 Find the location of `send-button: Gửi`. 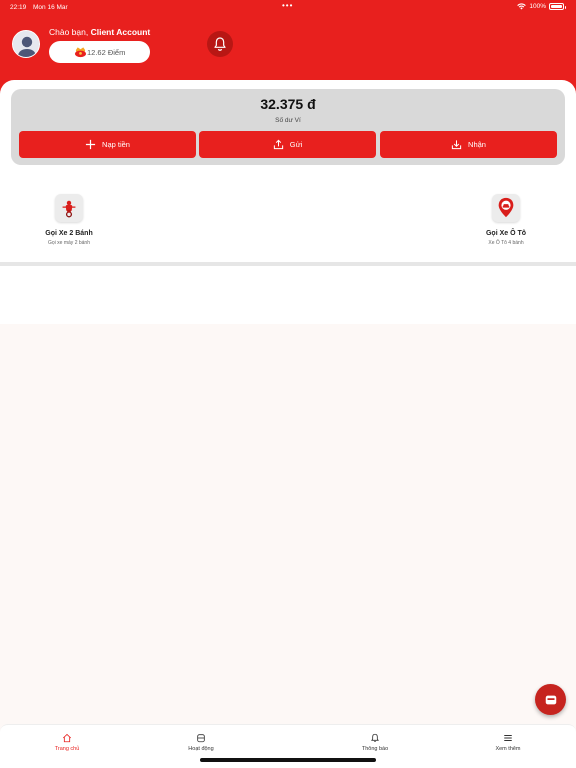

send-button: Gửi is located at coordinates (287, 144).